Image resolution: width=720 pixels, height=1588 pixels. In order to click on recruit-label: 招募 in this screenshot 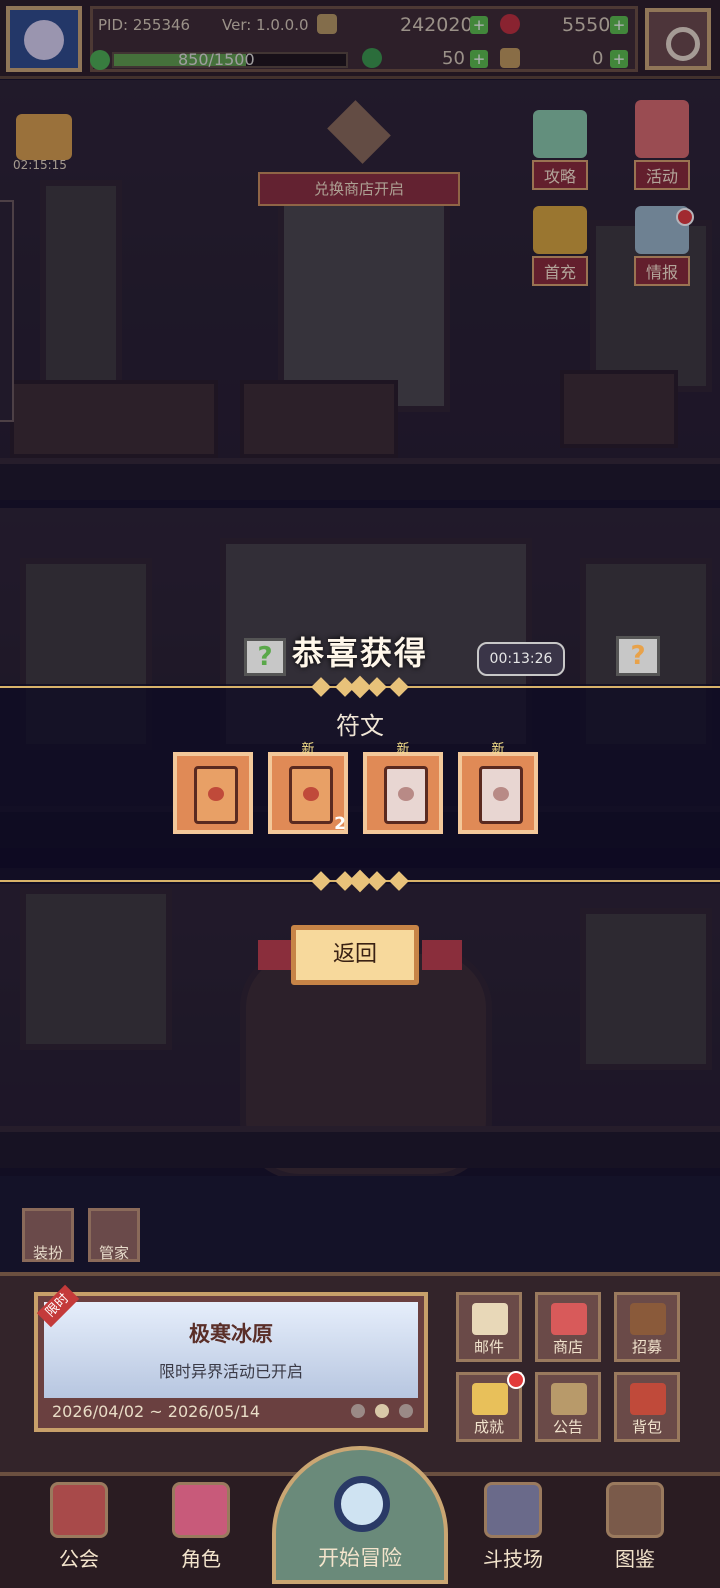, I will do `click(646, 1347)`.